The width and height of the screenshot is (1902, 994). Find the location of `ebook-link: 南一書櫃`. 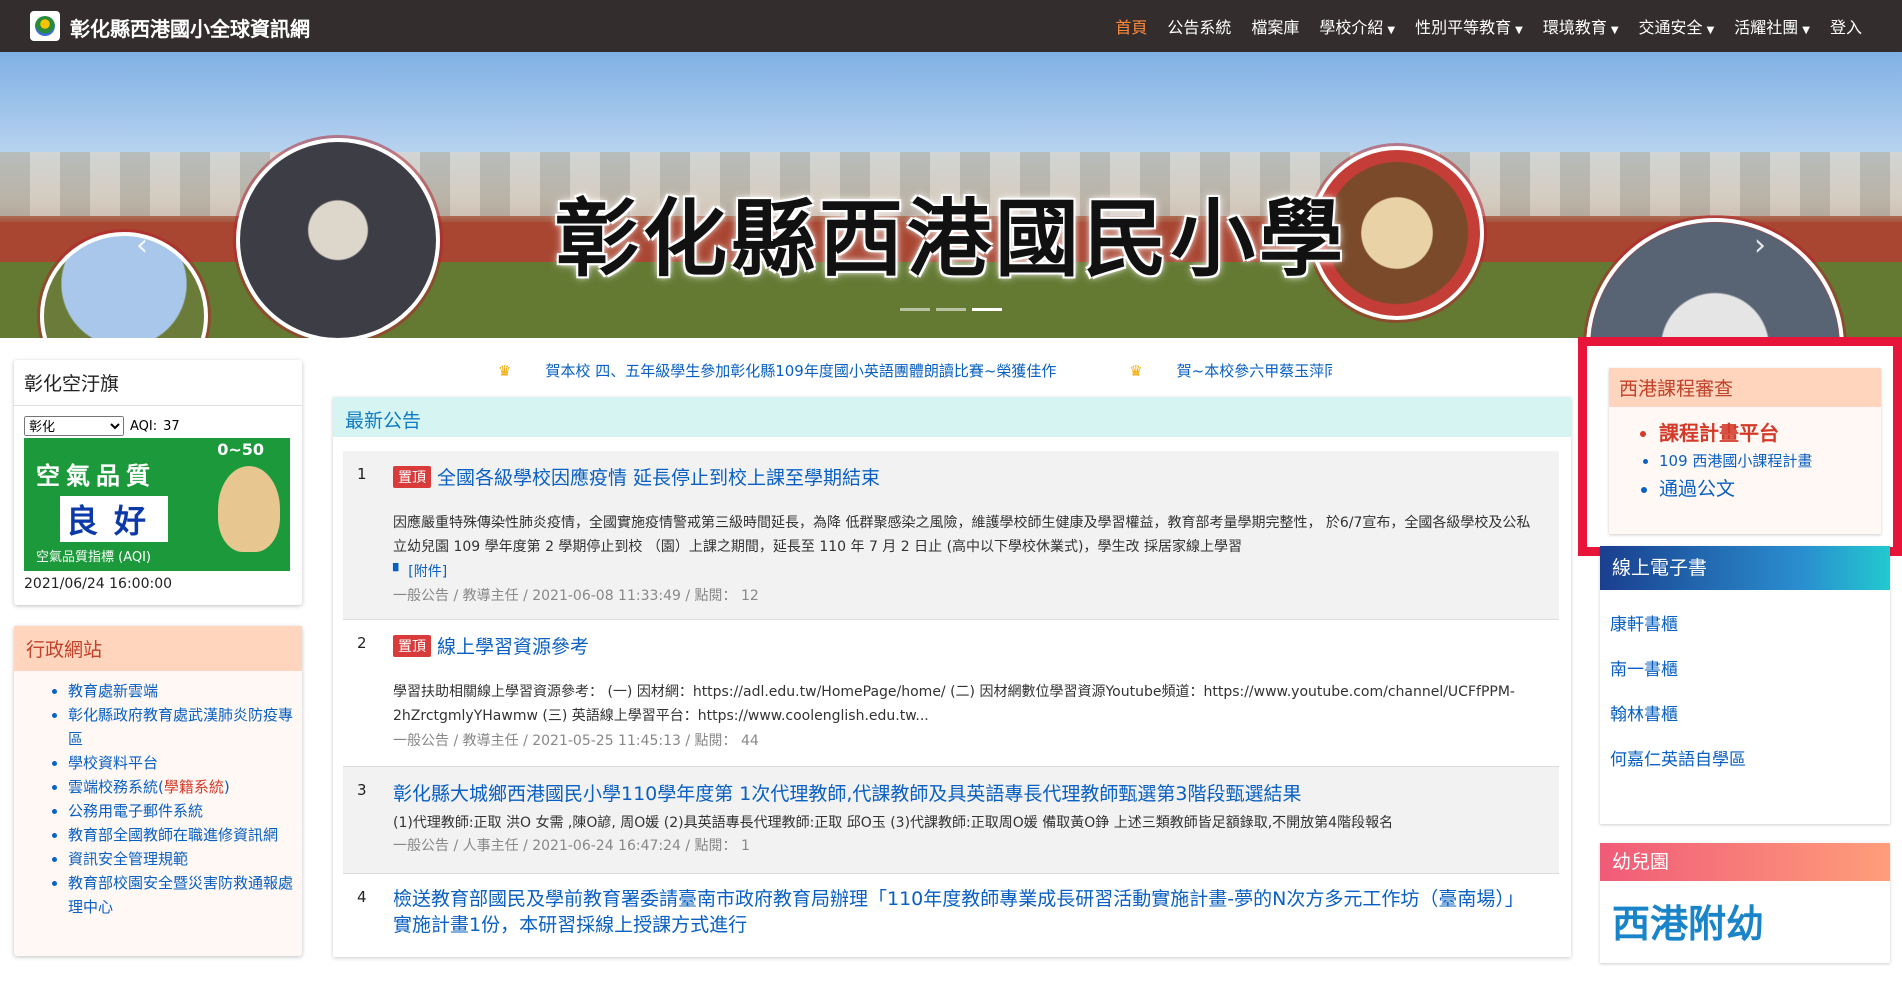

ebook-link: 南一書櫃 is located at coordinates (1745, 667).